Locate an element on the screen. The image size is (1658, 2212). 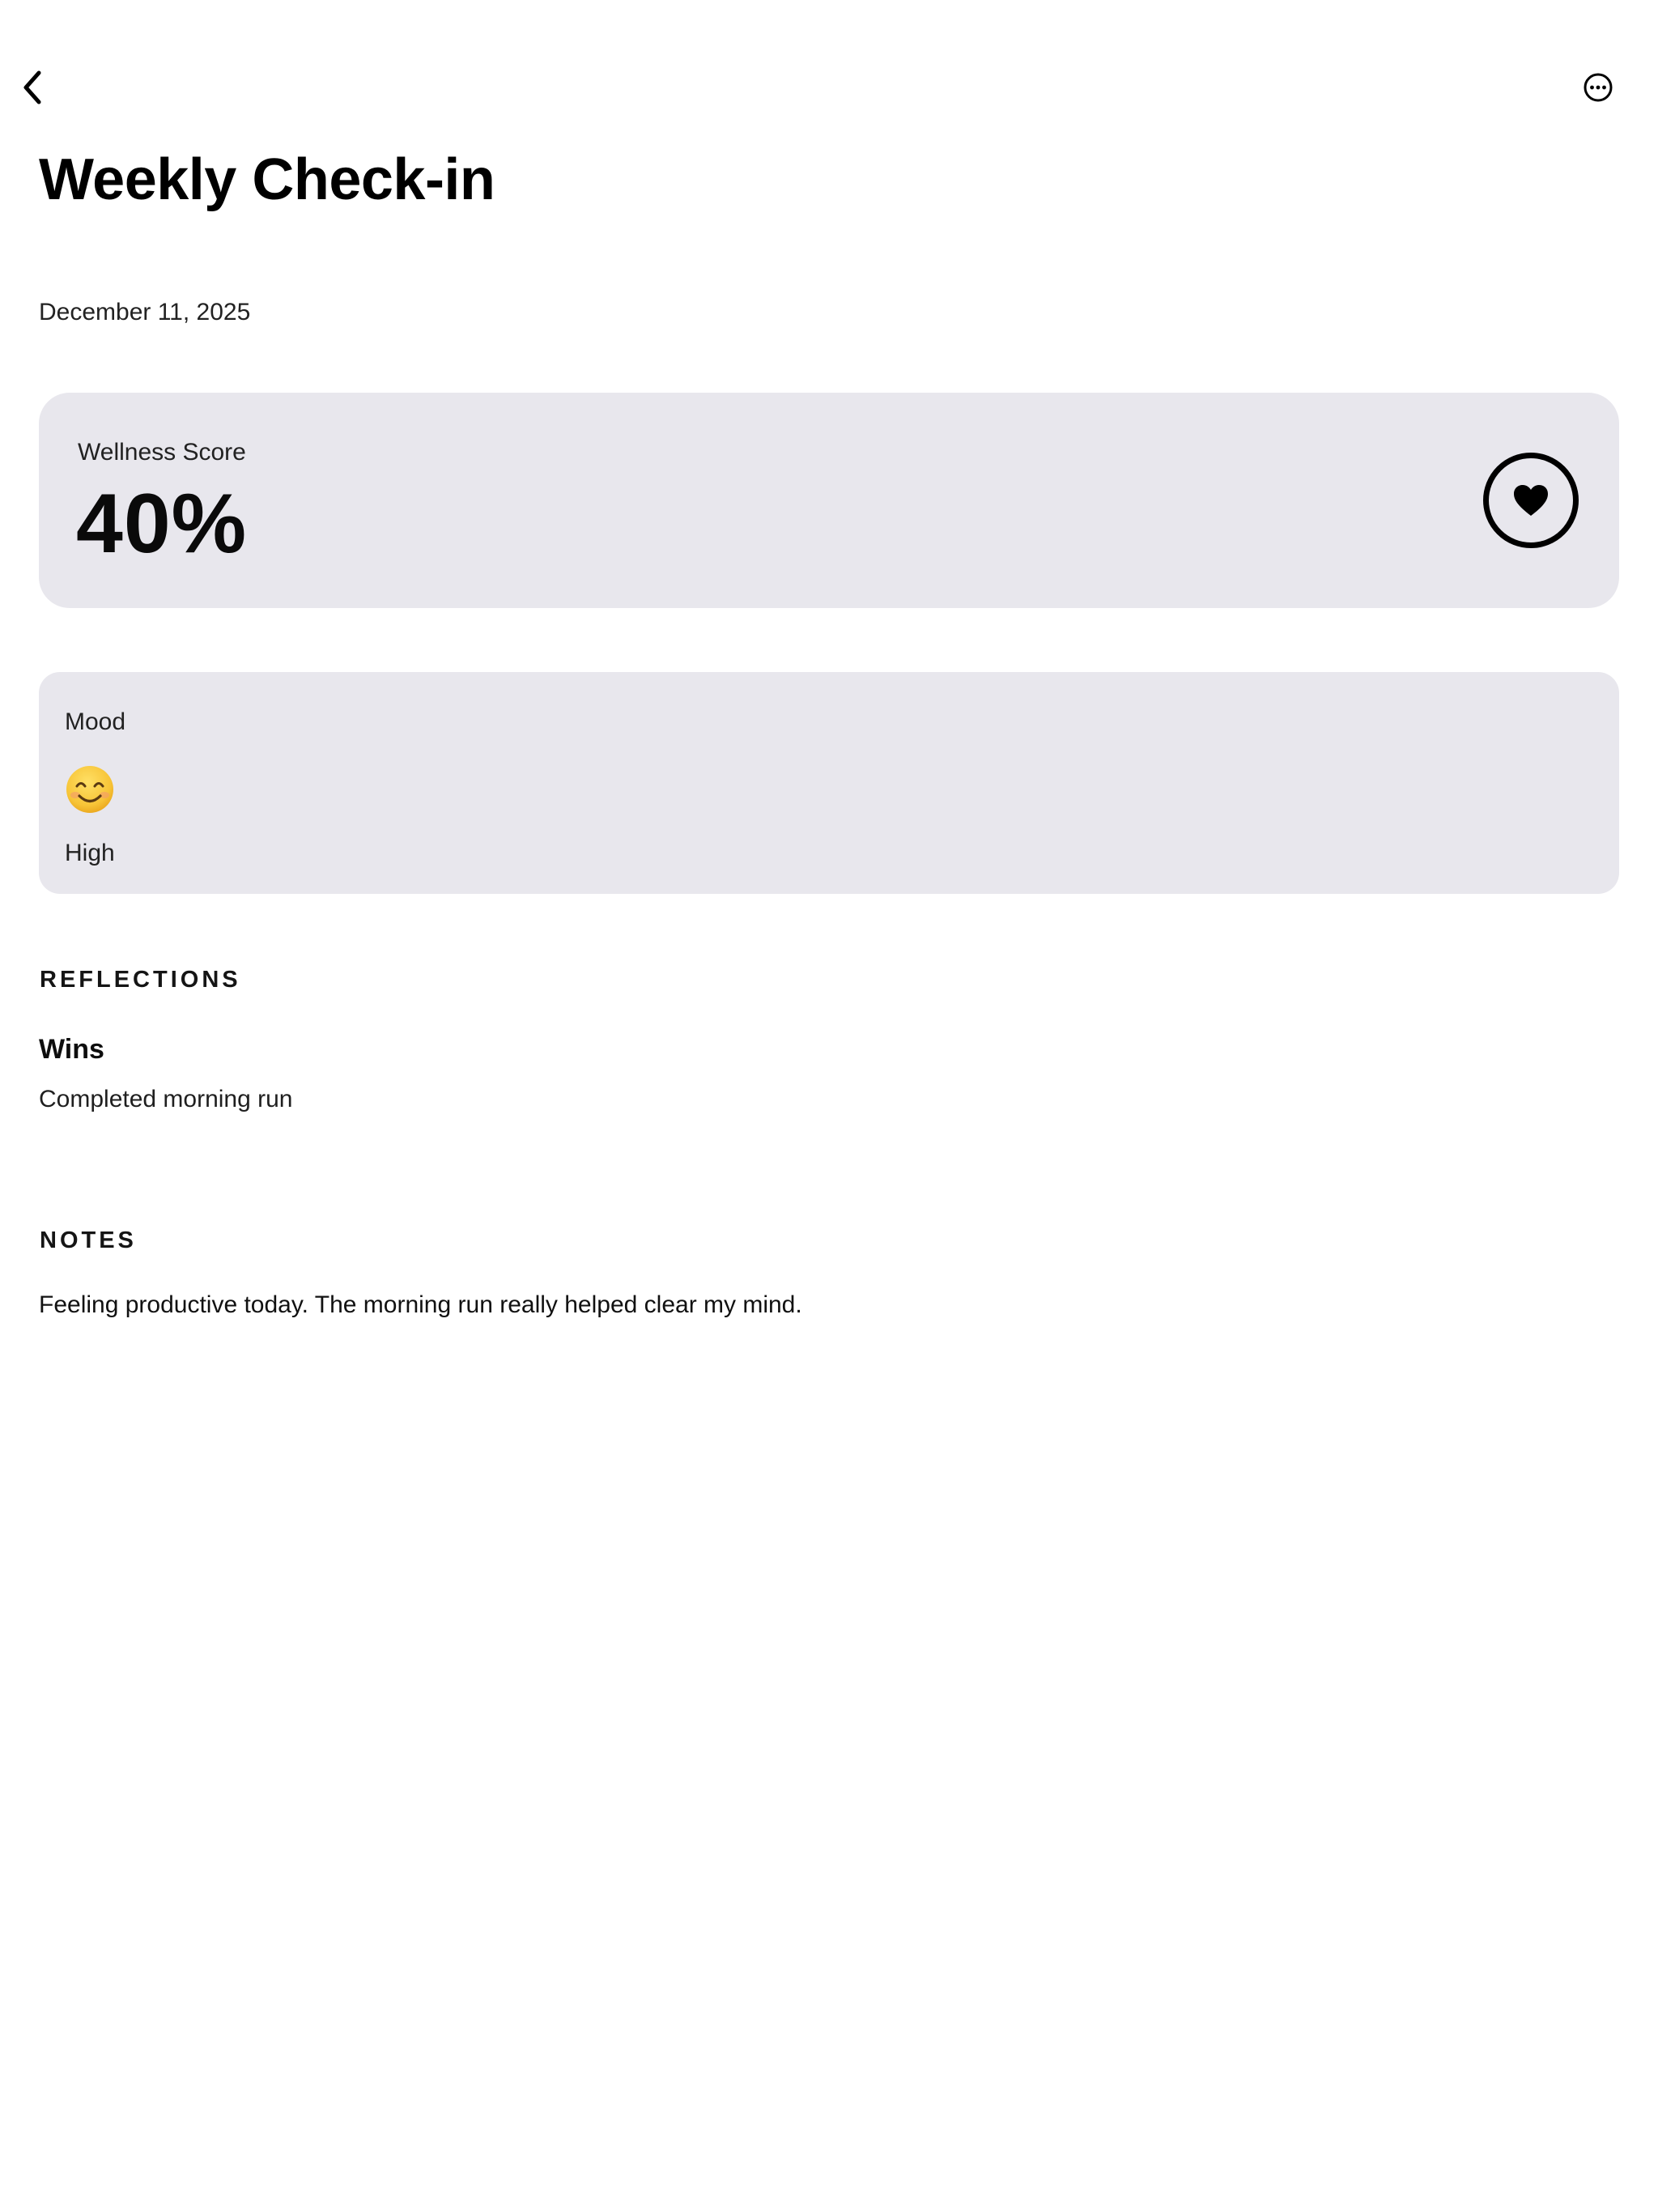
check-in-date: December 11, 2025 is located at coordinates (145, 312).